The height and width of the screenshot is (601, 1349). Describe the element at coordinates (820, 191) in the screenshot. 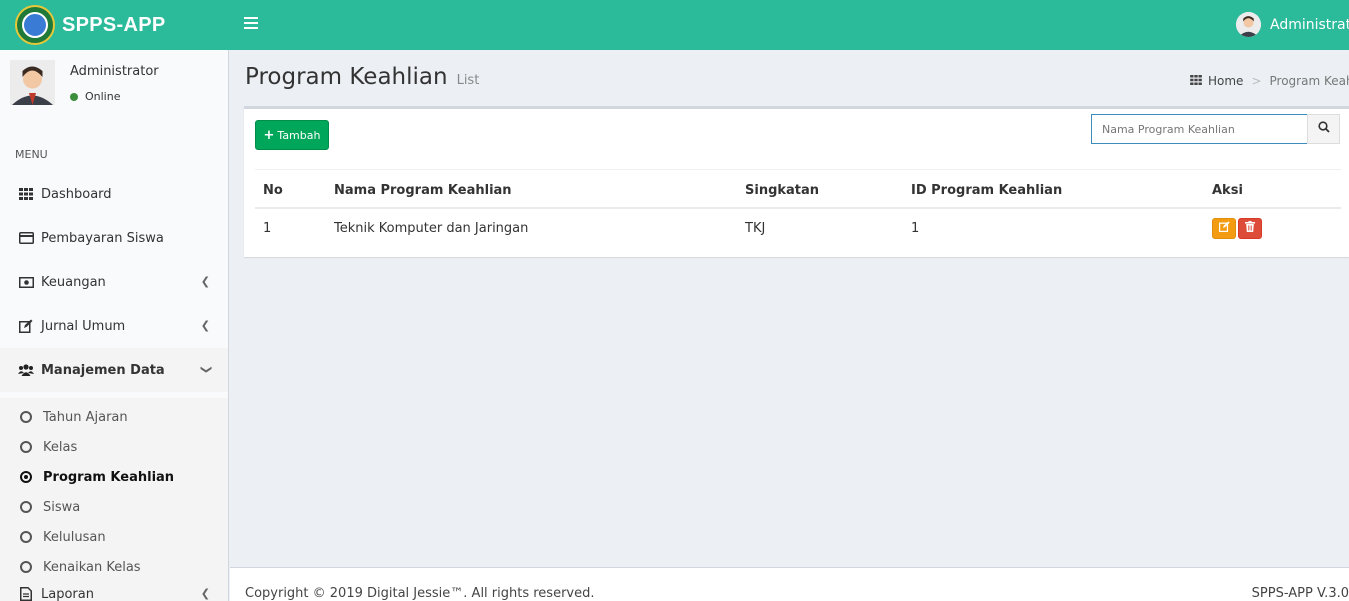

I see `column-header-singkatan: Singkatan` at that location.